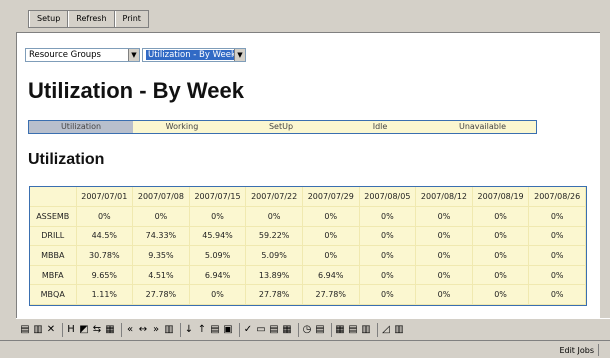  I want to click on column-header: 2007/08/12, so click(444, 197).